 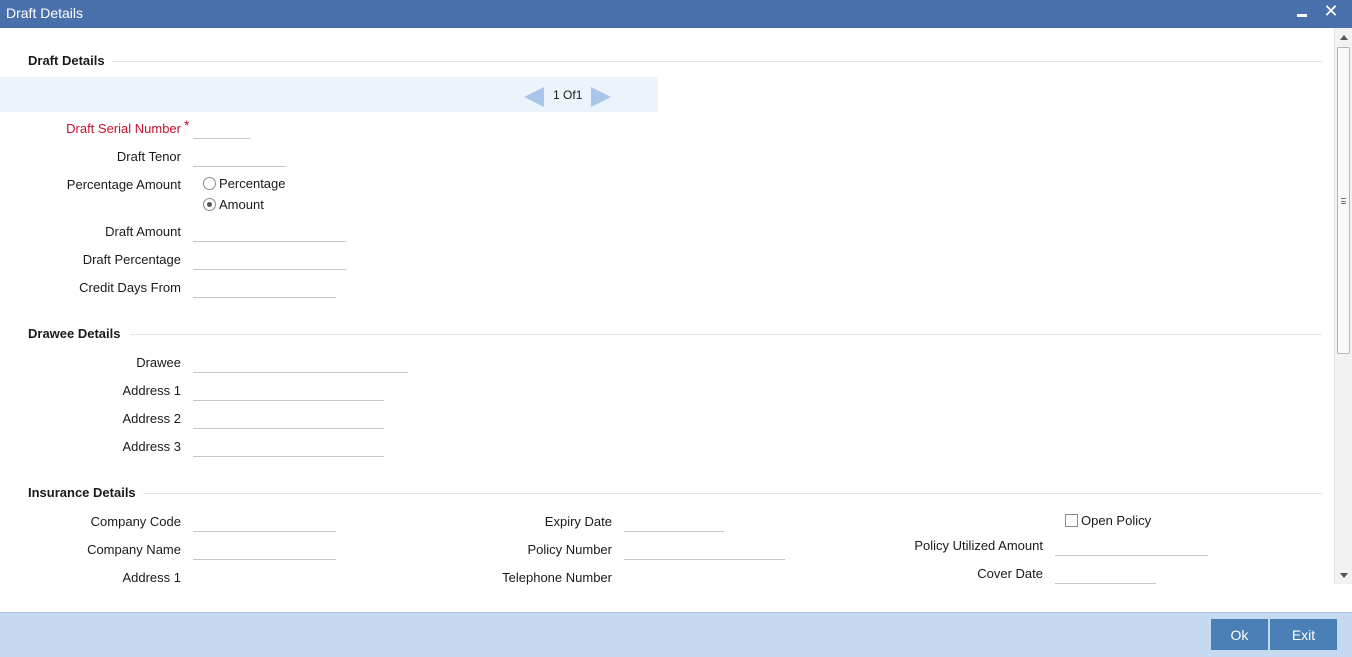 I want to click on scroll-up-icon, so click(x=1344, y=37).